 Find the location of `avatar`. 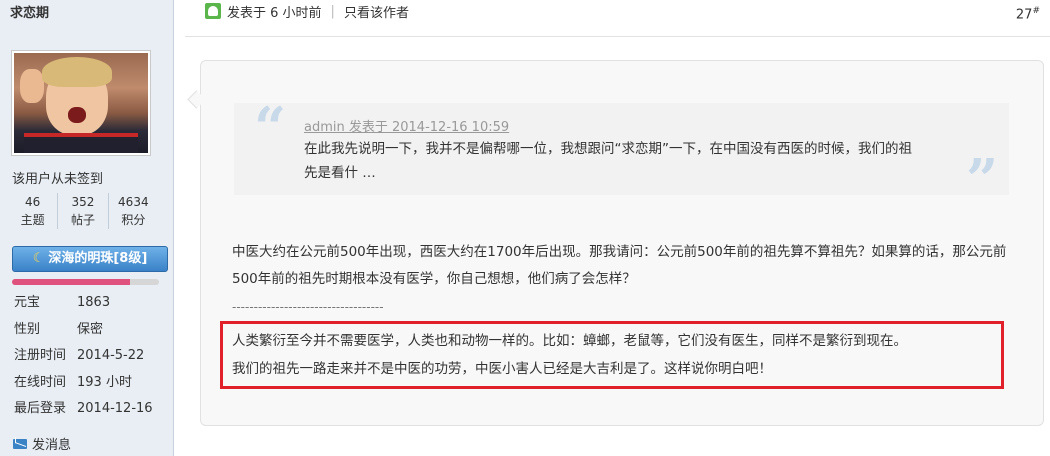

avatar is located at coordinates (81, 103).